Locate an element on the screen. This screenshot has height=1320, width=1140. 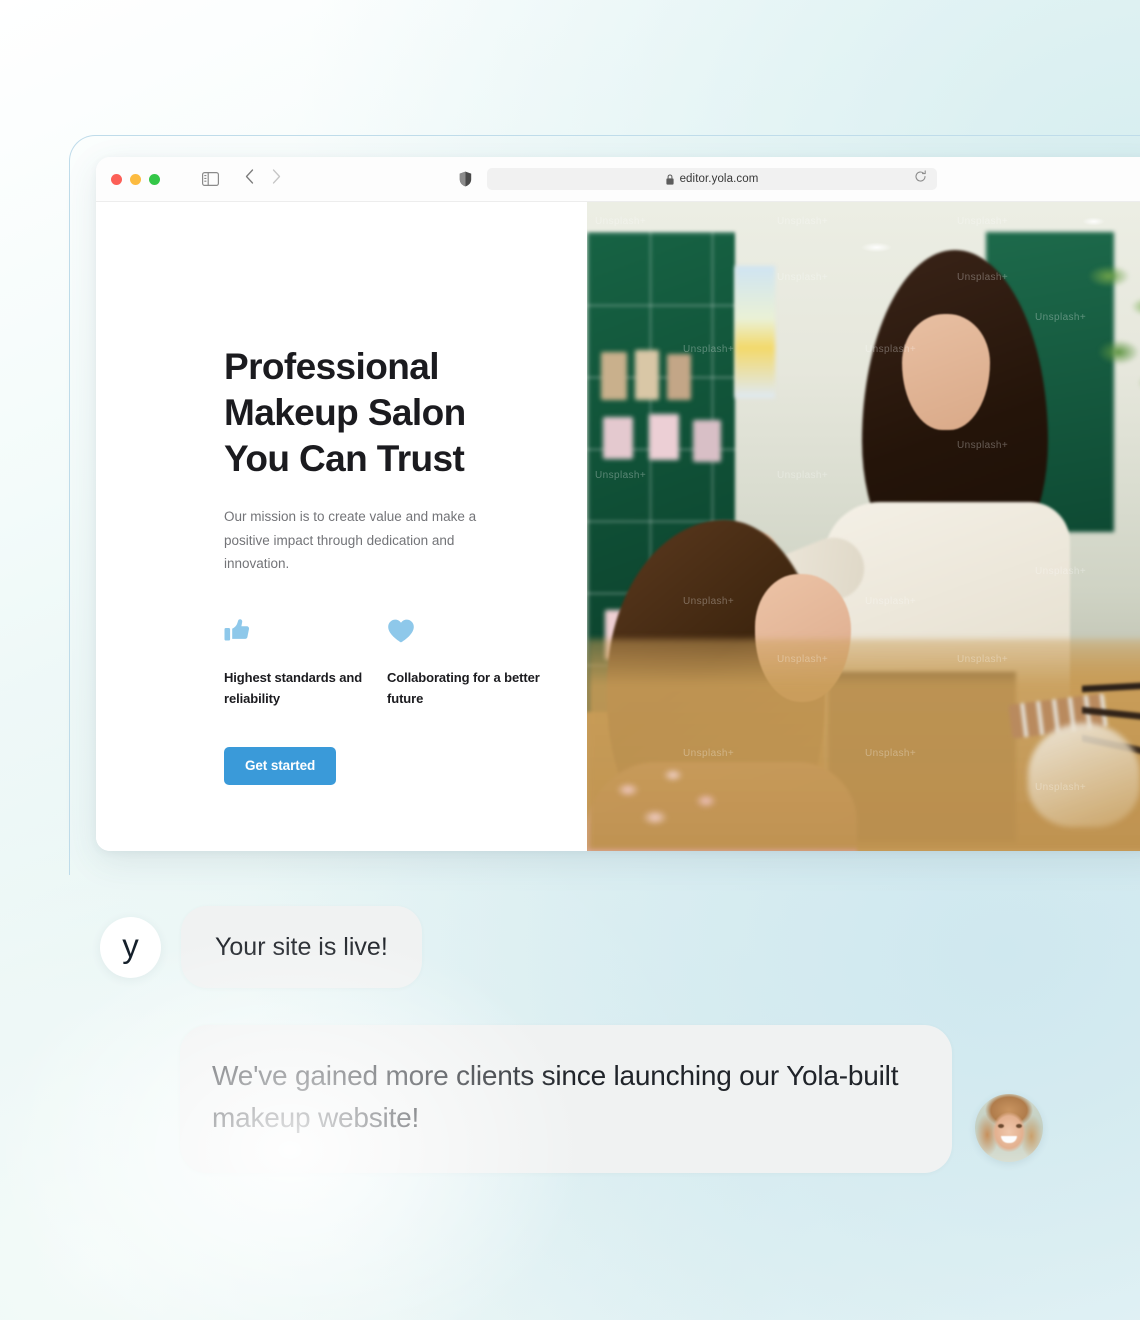
chat-message-yola: y Your site is live! is located at coordinates (261, 947).